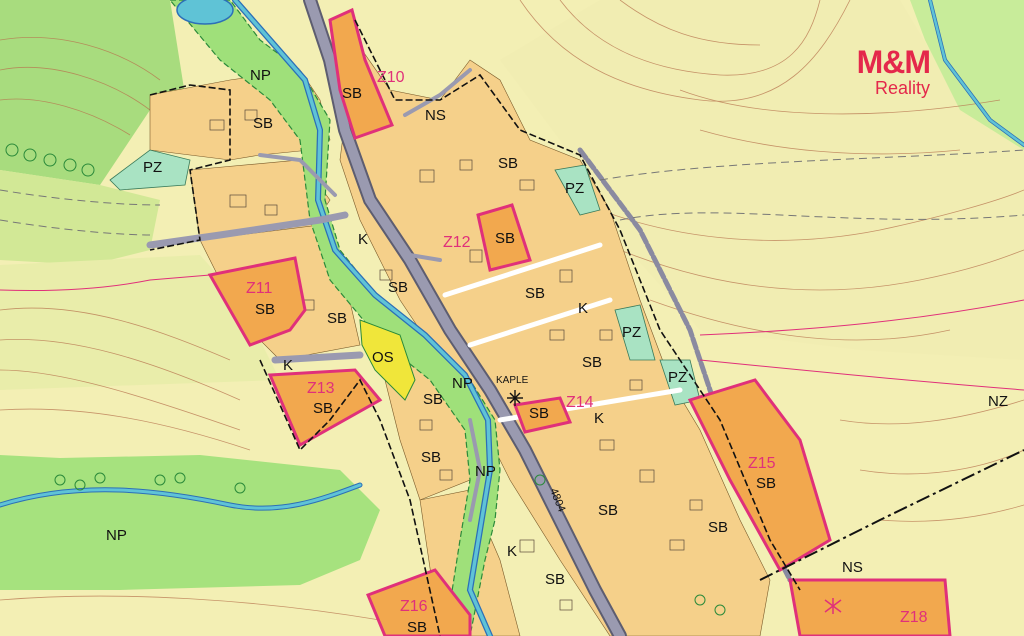 The width and height of the screenshot is (1024, 636). What do you see at coordinates (580, 402) in the screenshot?
I see `zone-z14-code: Z14` at bounding box center [580, 402].